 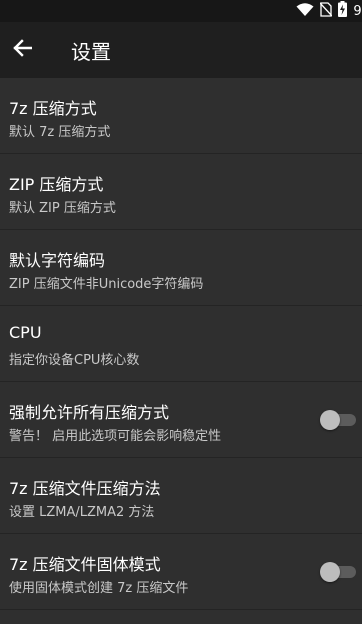 I want to click on page-title: 设置, so click(x=91, y=51).